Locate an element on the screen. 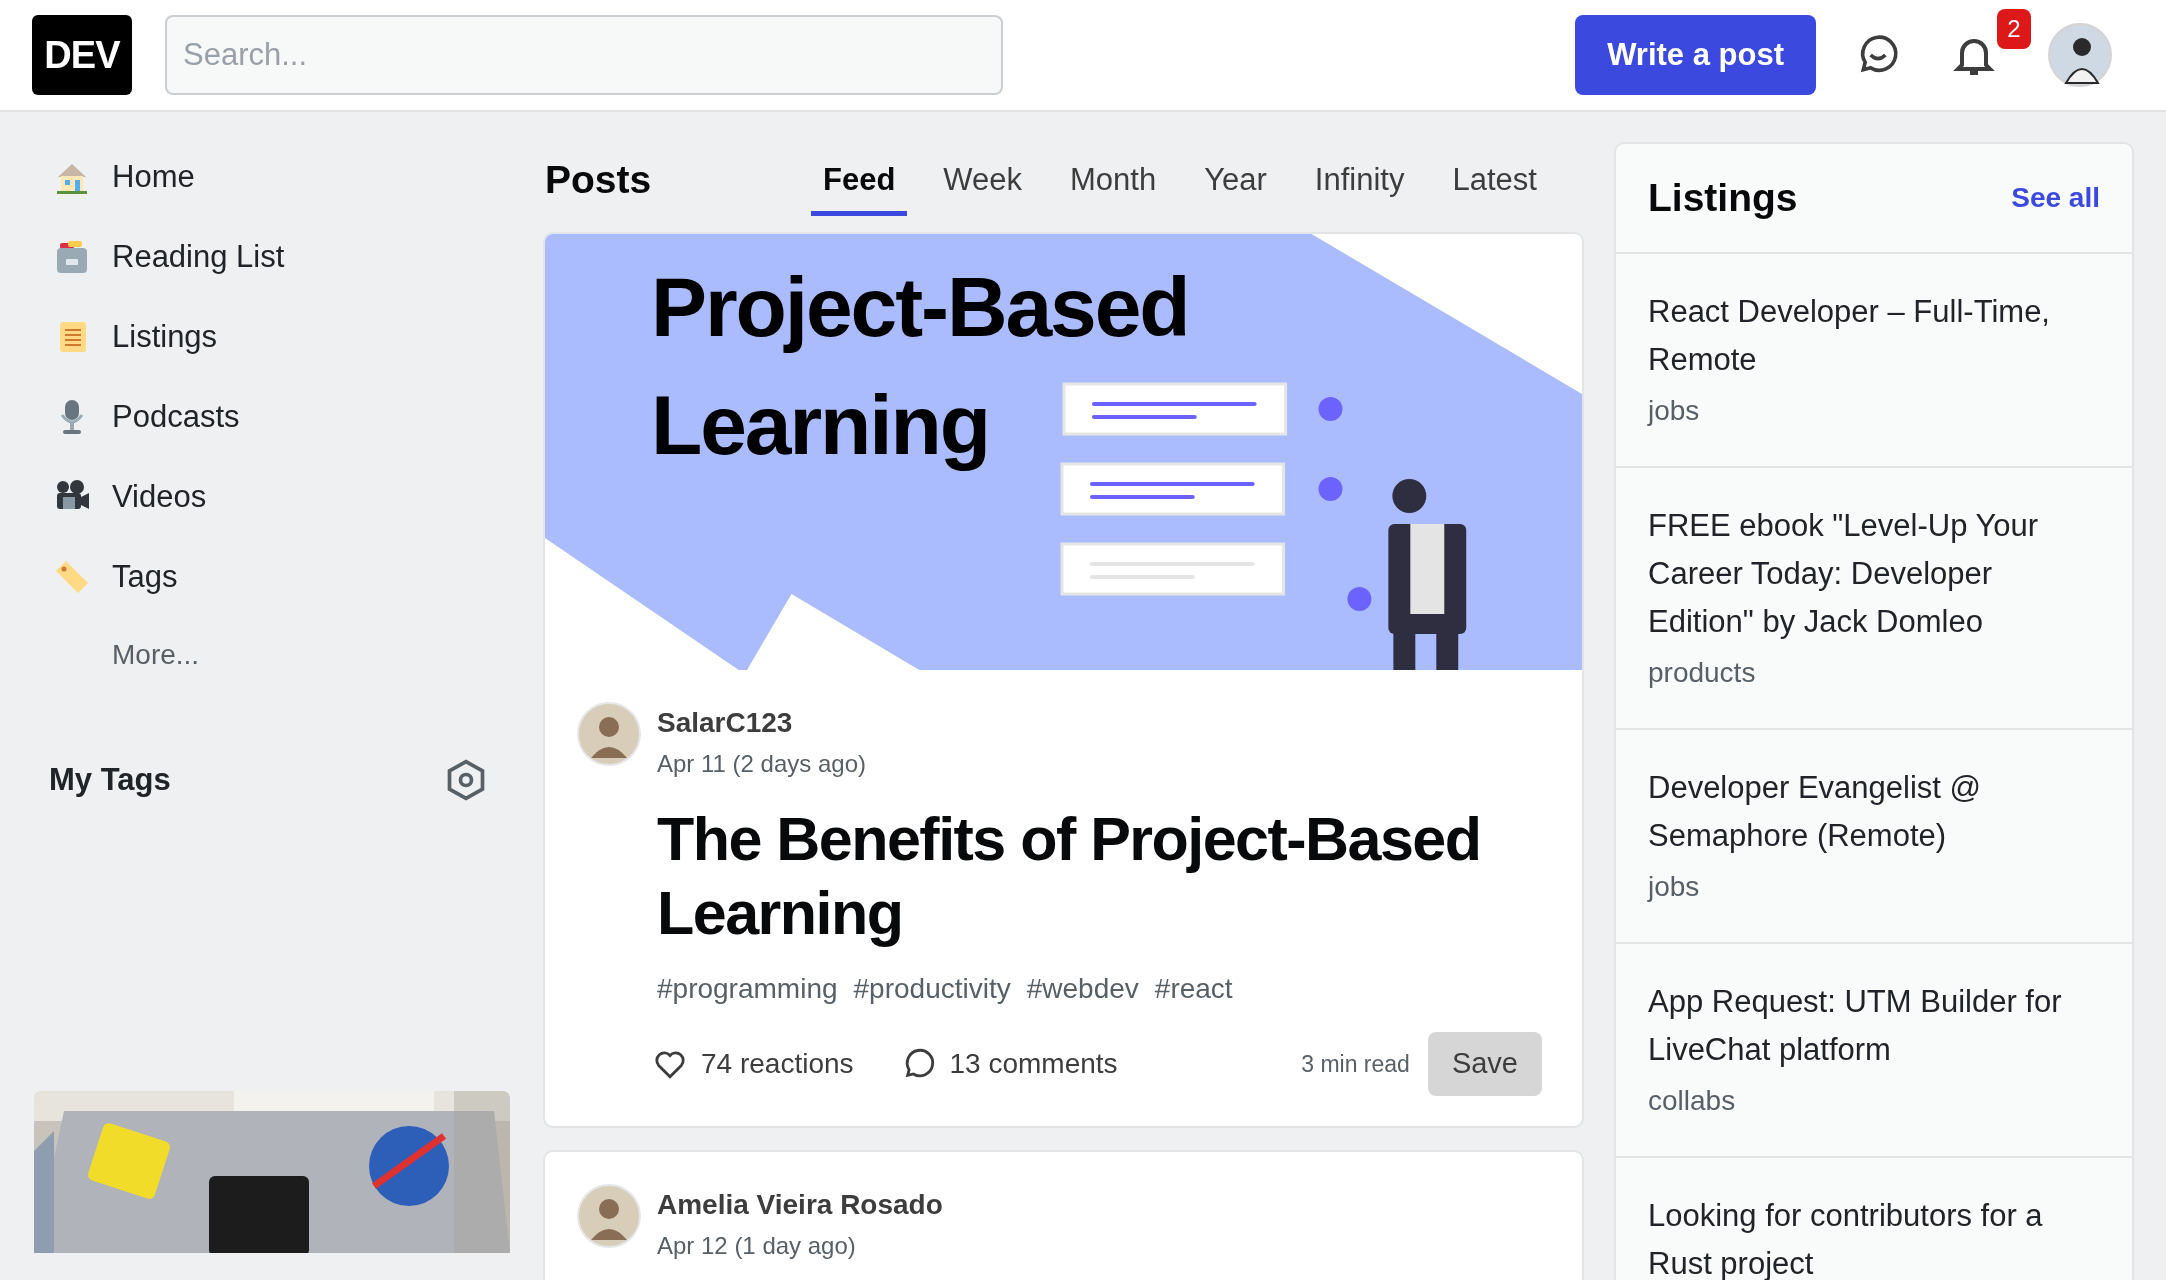  read-time: 3 min read is located at coordinates (1355, 1064).